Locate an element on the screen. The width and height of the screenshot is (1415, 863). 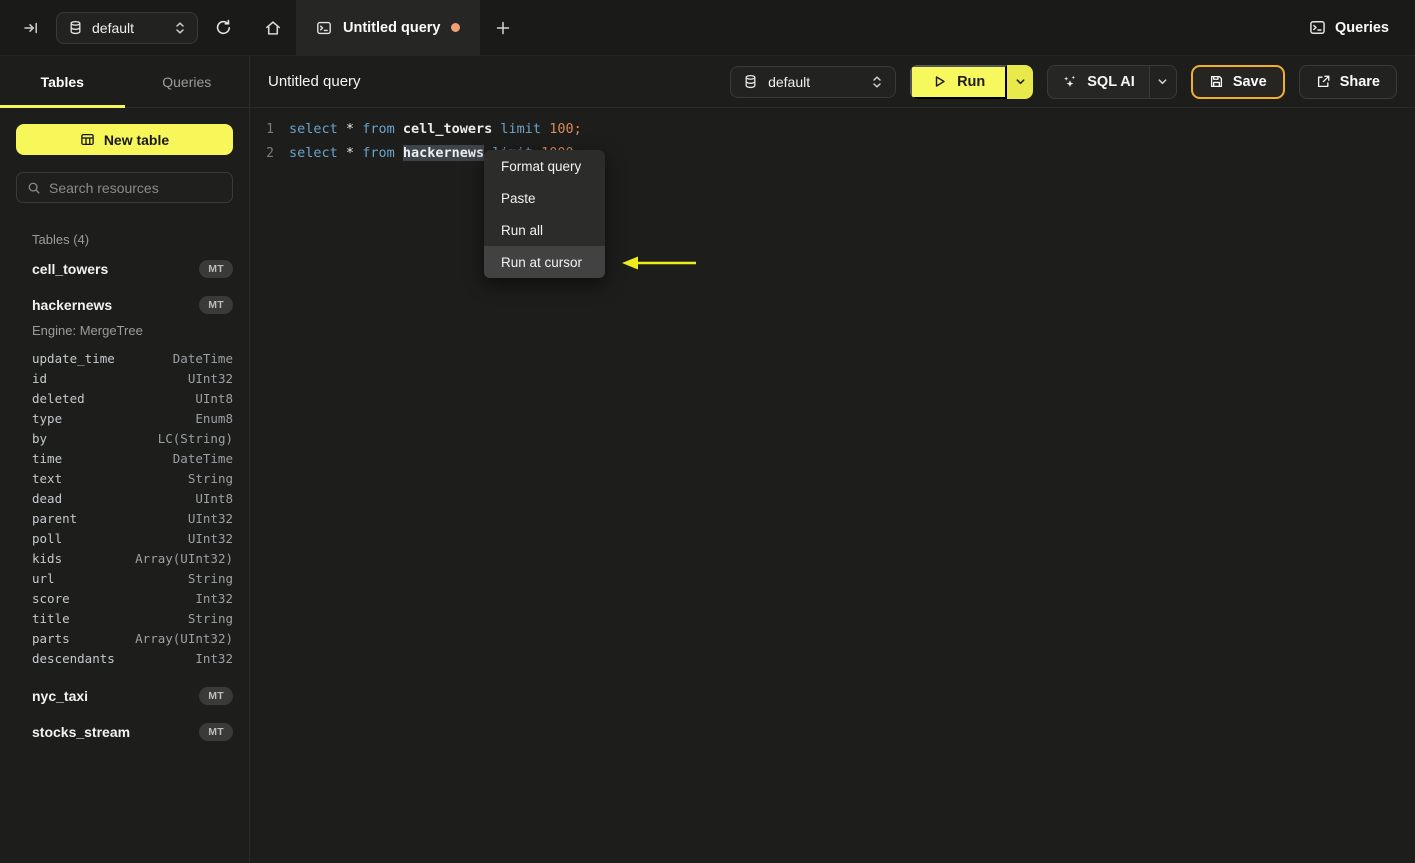
collapse-sidebar-button is located at coordinates (31, 28).